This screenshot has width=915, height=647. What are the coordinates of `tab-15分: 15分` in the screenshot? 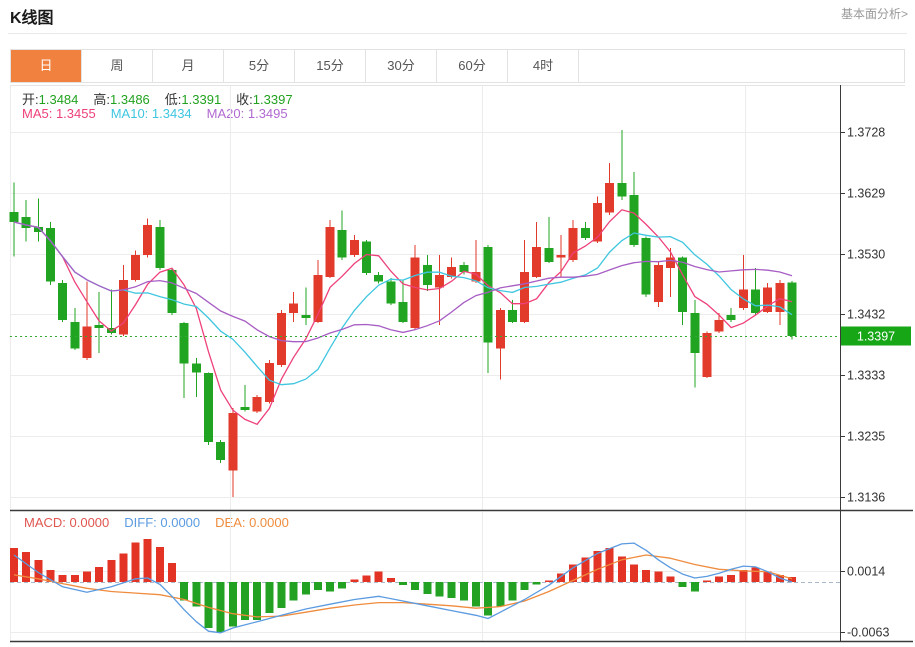 It's located at (330, 66).